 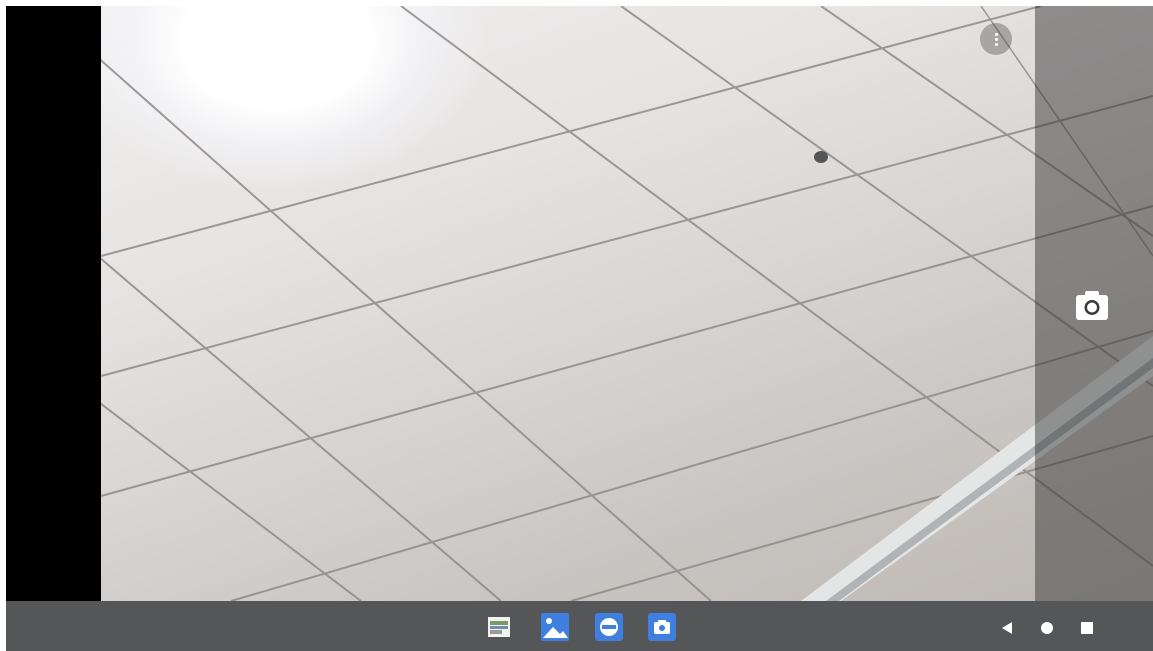 I want to click on letterbox-left, so click(x=53, y=303).